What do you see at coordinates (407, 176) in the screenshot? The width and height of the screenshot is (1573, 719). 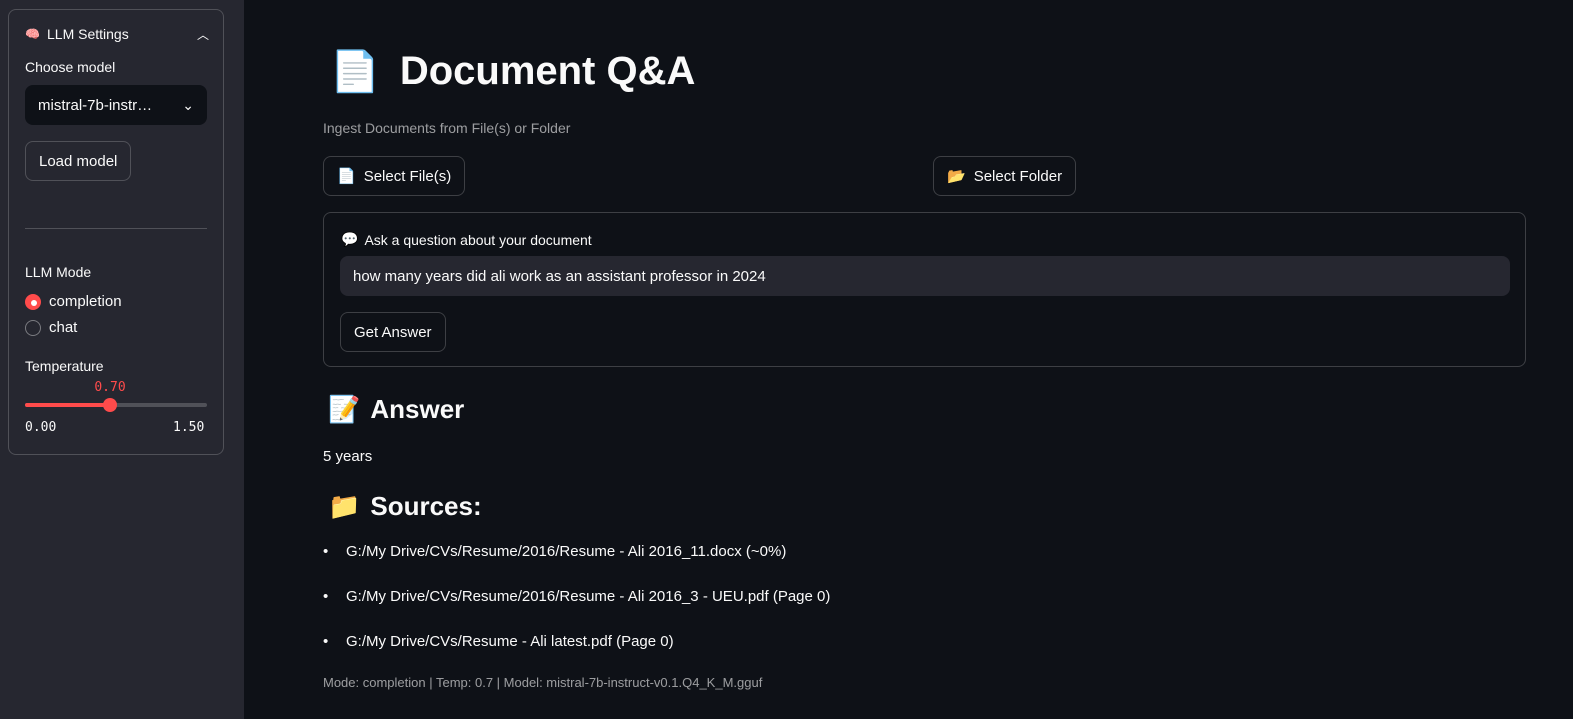 I see `select-files-label: Select File(s)` at bounding box center [407, 176].